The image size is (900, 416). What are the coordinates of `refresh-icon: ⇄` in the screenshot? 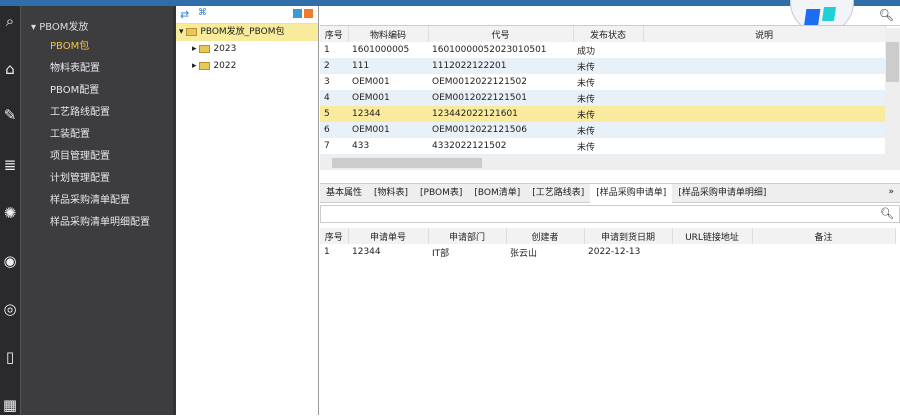 It's located at (184, 14).